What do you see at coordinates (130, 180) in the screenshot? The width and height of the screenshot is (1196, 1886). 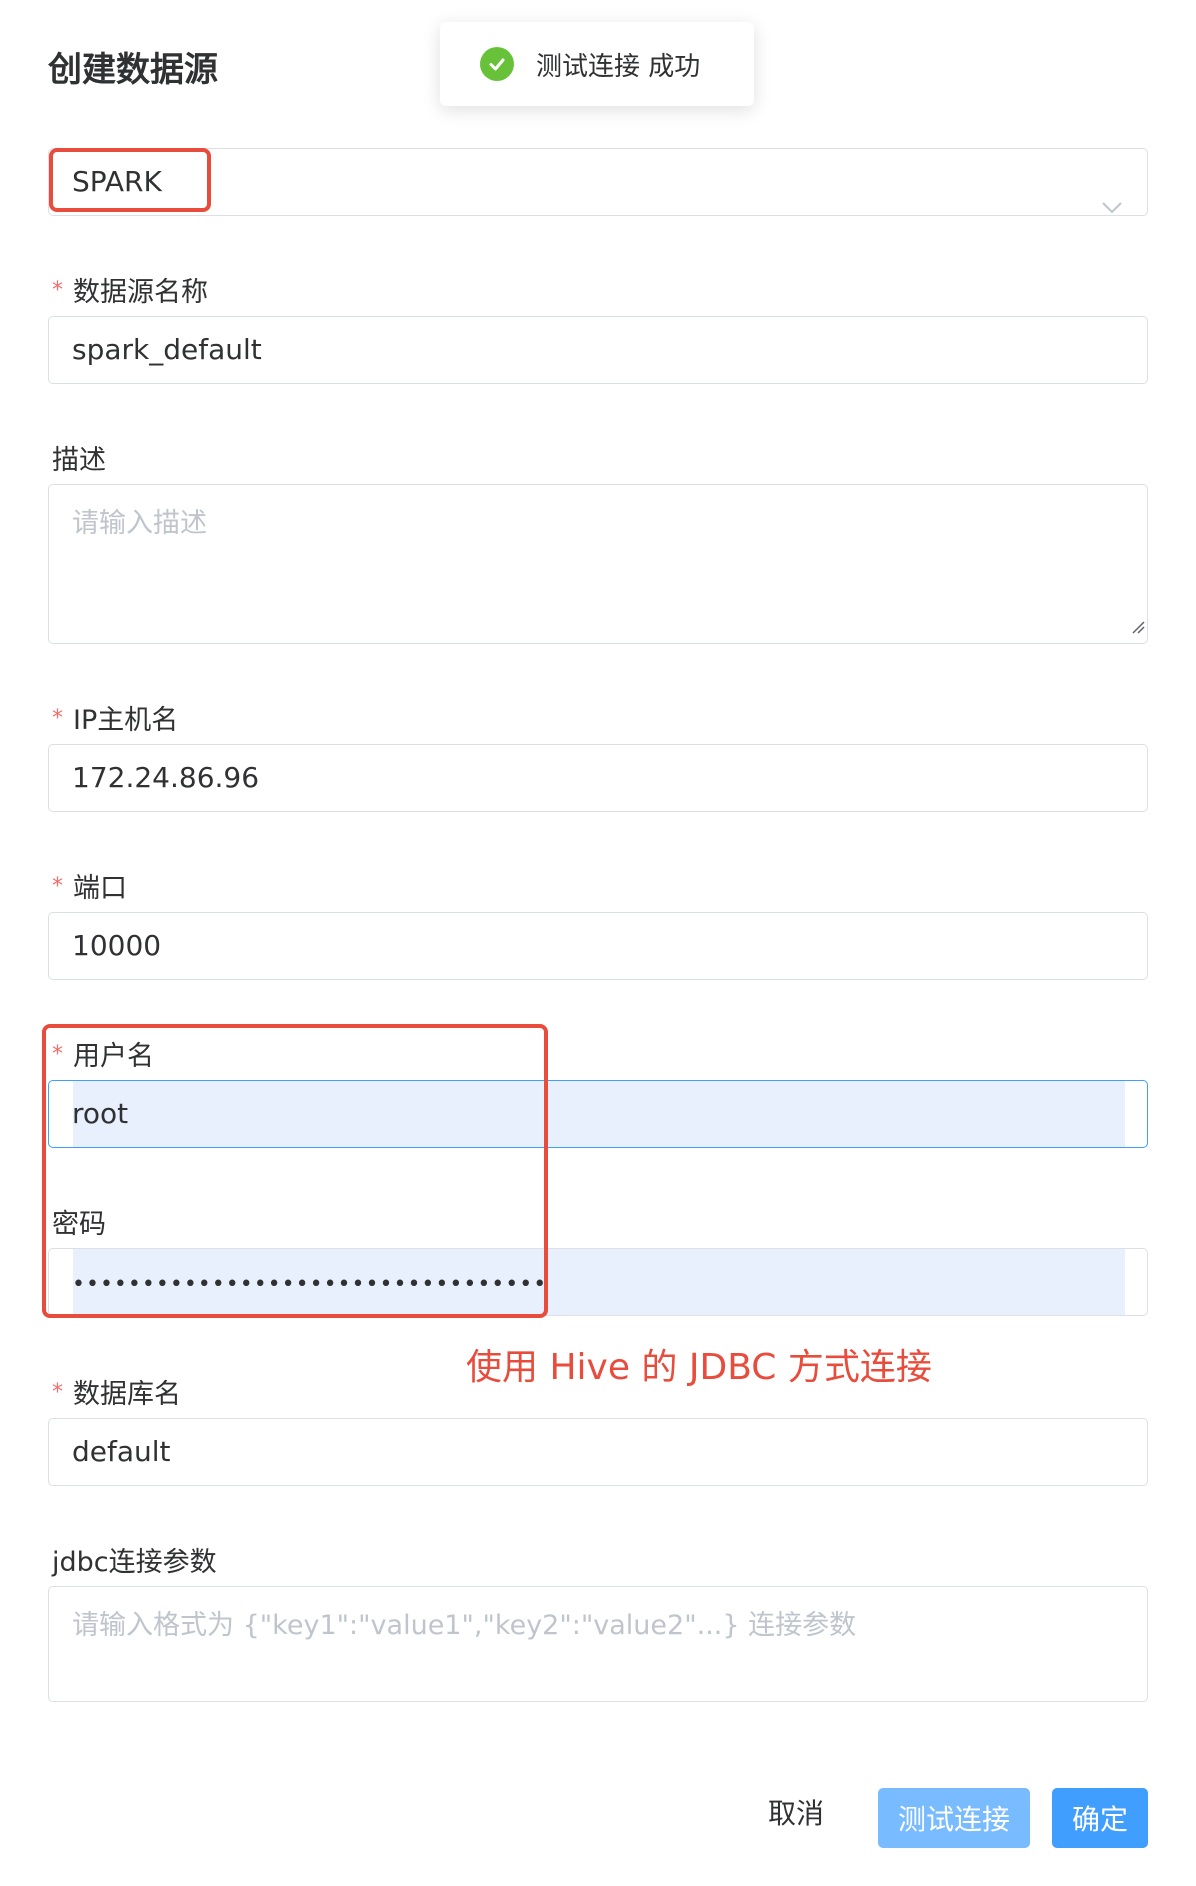 I see `highlight-box-type` at bounding box center [130, 180].